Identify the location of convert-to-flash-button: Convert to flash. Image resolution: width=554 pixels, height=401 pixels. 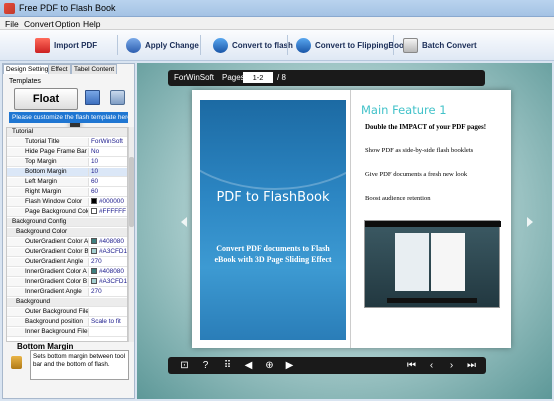
(253, 45).